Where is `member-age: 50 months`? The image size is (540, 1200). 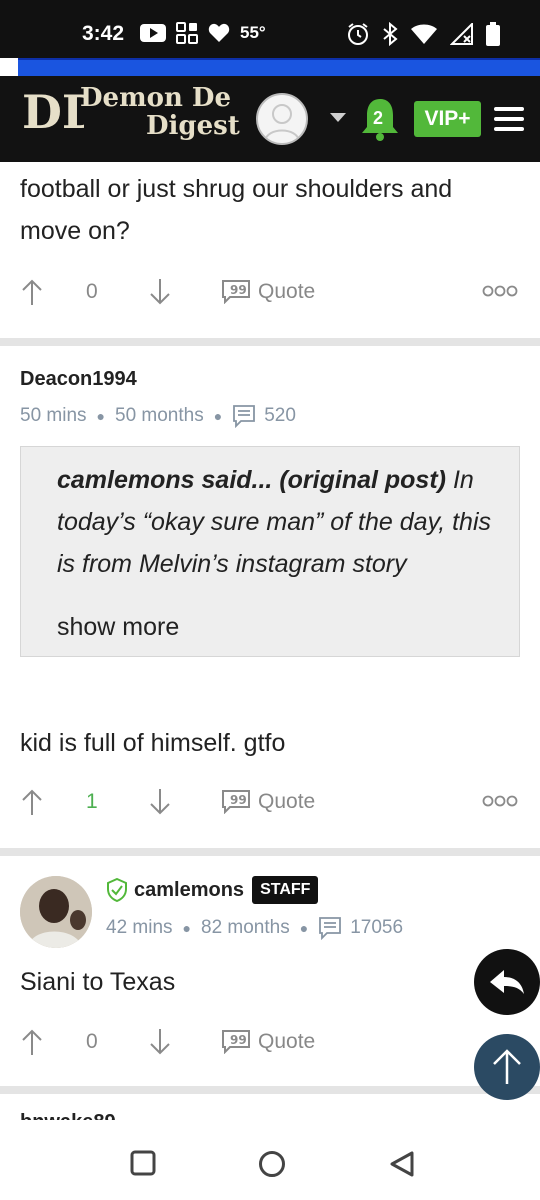
member-age: 50 months is located at coordinates (159, 415).